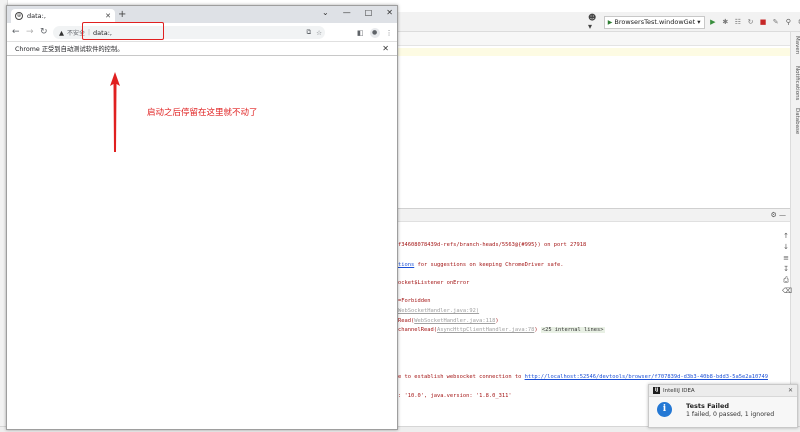  I want to click on run-configuration-select: ▶ BrowsersTest.windowGet ▾, so click(654, 22).